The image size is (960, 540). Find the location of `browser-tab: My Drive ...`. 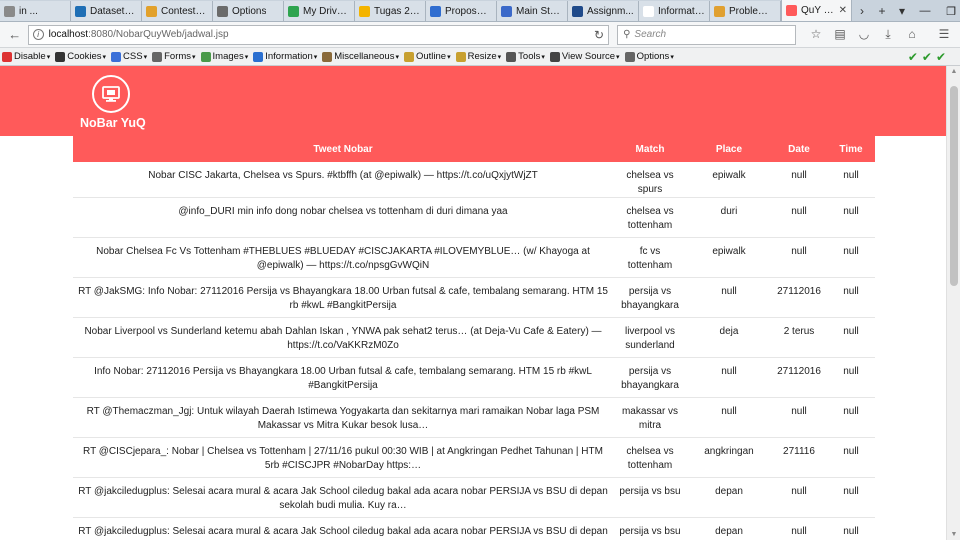

browser-tab: My Drive ... is located at coordinates (319, 11).